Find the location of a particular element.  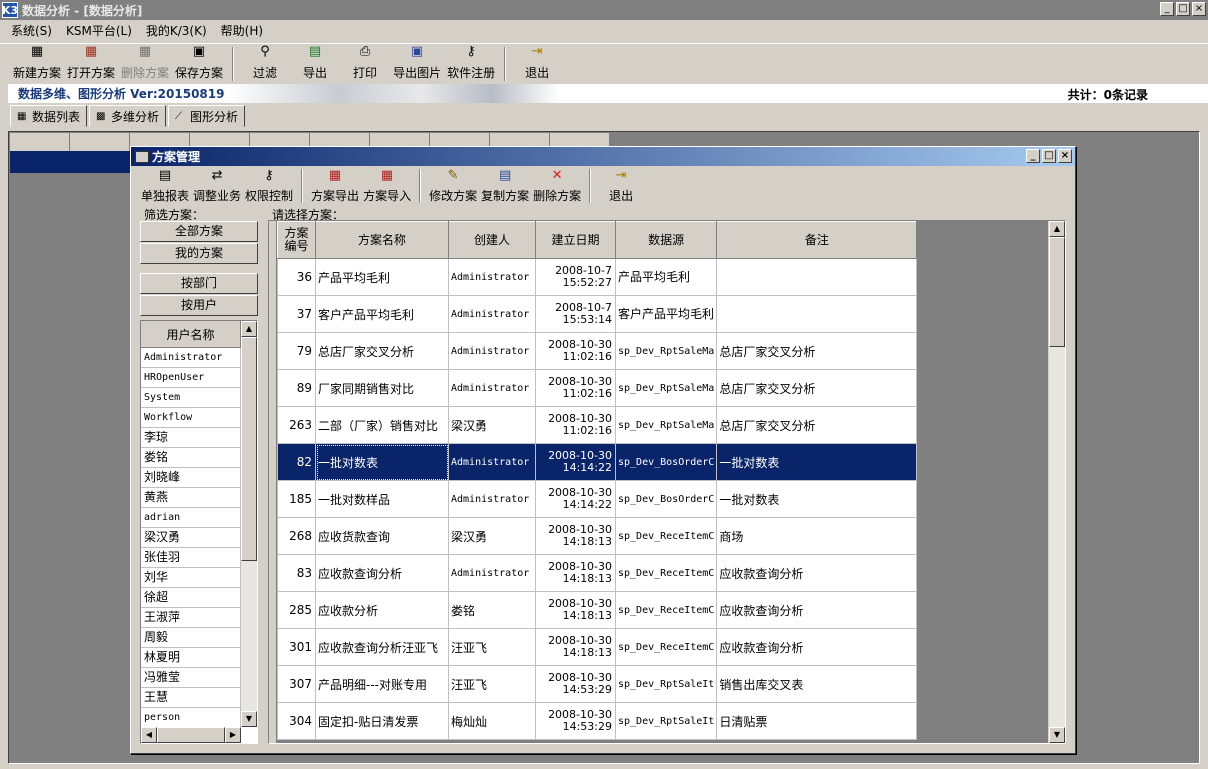

user-list-item: 梁汉勇 is located at coordinates (191, 538).